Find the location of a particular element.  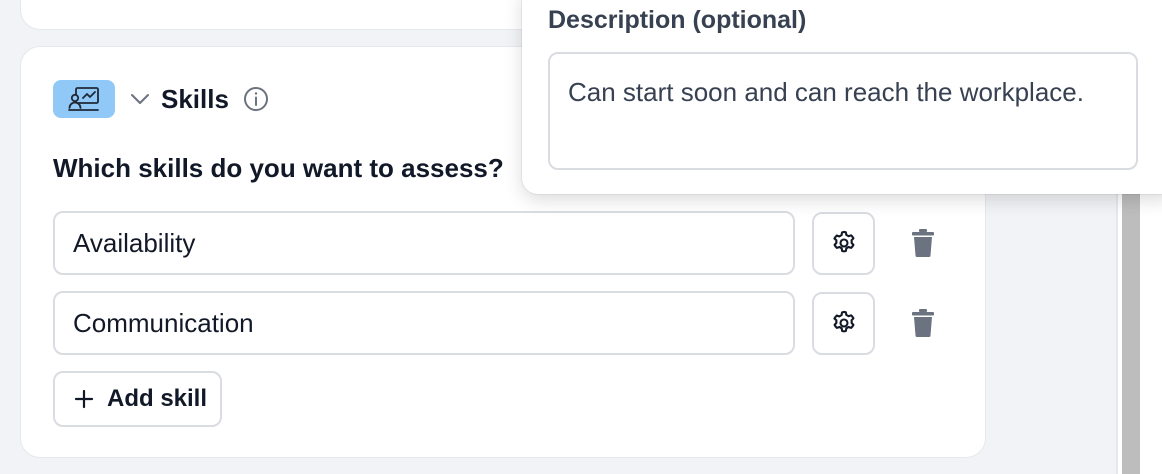

skills-question: Which skills do you want to assess? is located at coordinates (278, 168).